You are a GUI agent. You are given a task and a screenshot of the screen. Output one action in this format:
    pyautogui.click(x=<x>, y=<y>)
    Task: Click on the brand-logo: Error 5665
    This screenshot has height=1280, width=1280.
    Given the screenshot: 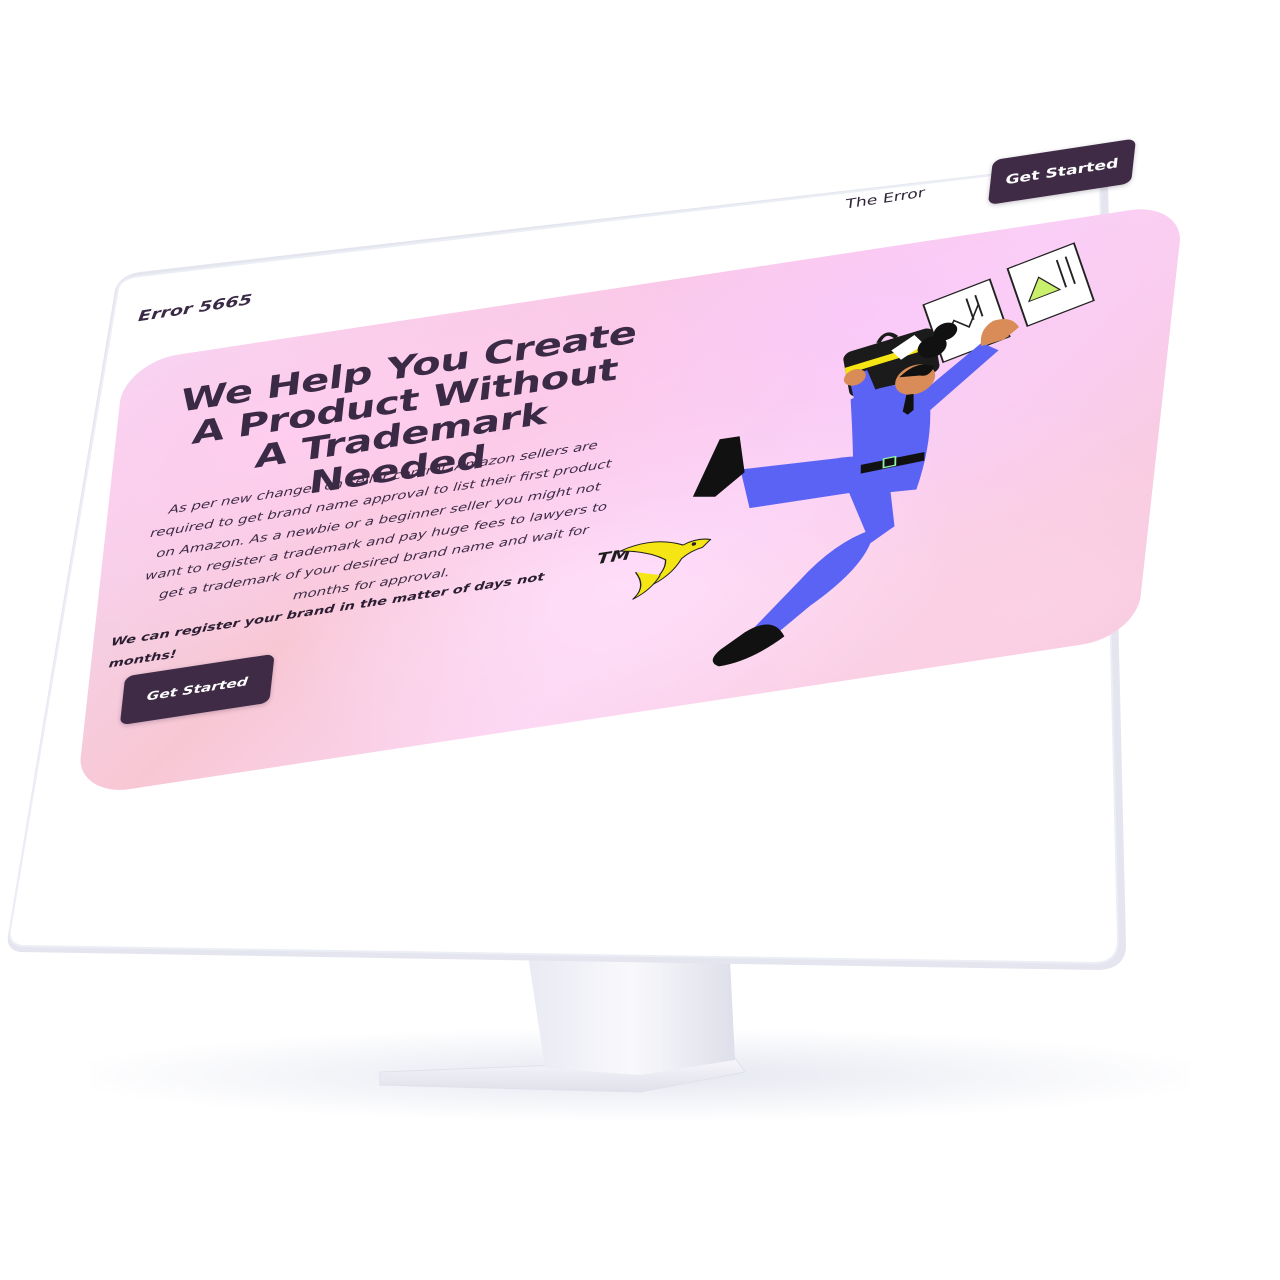 What is the action you would take?
    pyautogui.click(x=195, y=308)
    